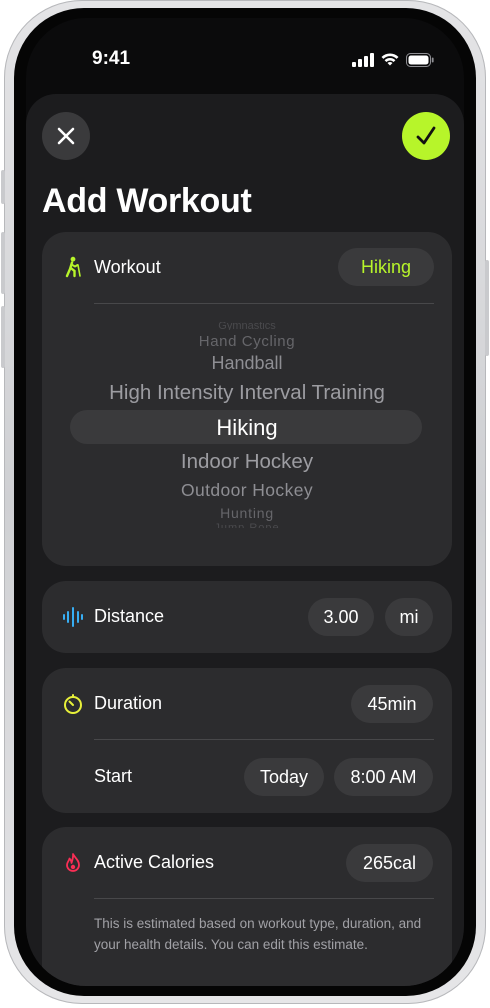 The height and width of the screenshot is (1008, 490). I want to click on picker-item: Gymnastics, so click(247, 326).